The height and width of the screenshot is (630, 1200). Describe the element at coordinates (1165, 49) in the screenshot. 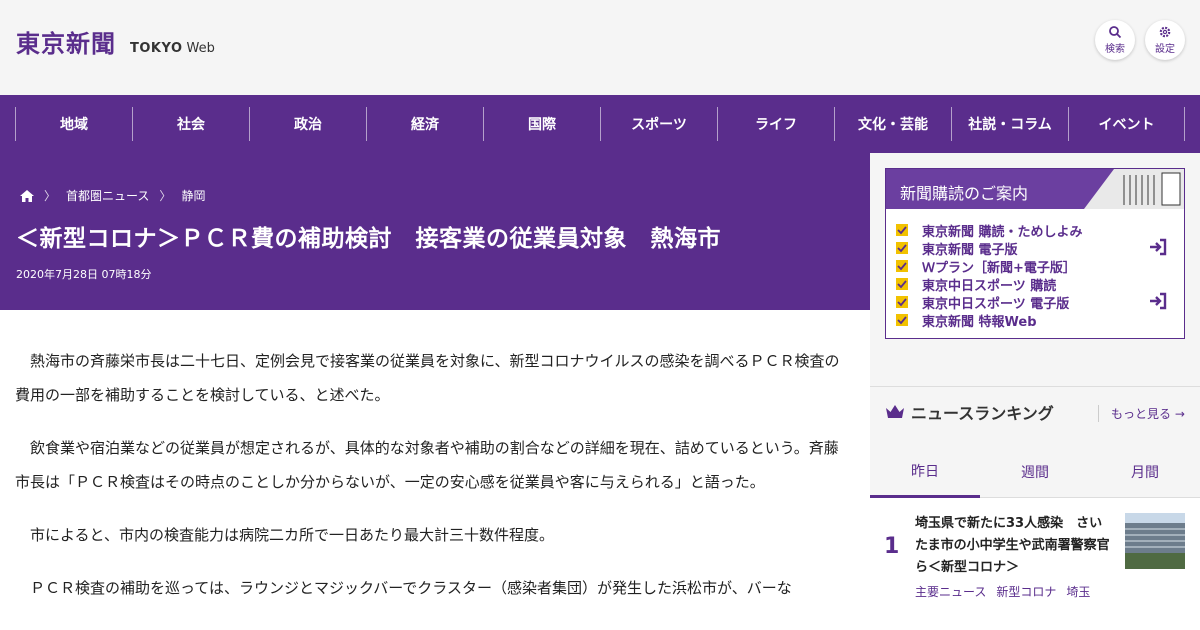

I see `settings-label: 設定` at that location.